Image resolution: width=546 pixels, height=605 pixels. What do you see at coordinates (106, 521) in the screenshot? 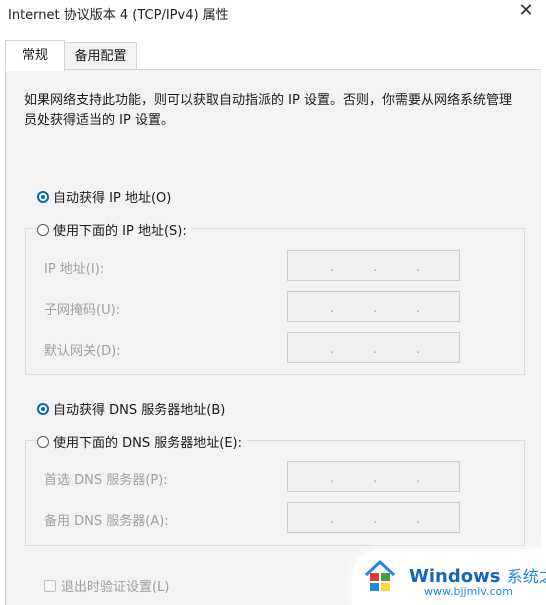
I see `alternate-dns-label: 备用 DNS 服务器(A):` at bounding box center [106, 521].